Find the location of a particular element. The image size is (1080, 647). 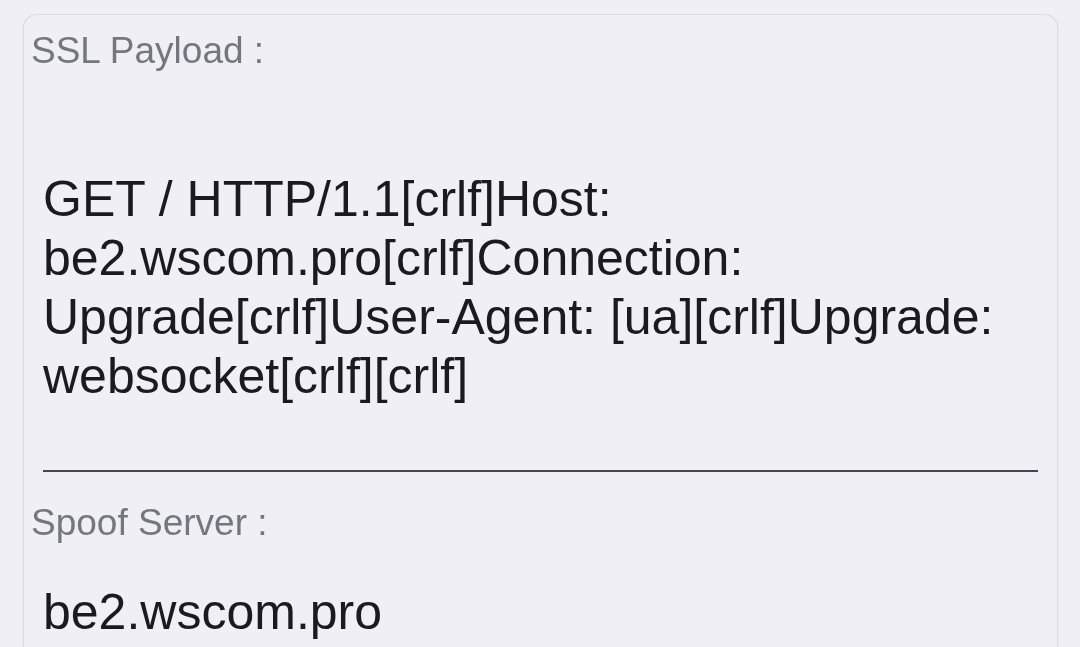

field-label: Spoof Server : is located at coordinates (149, 523).